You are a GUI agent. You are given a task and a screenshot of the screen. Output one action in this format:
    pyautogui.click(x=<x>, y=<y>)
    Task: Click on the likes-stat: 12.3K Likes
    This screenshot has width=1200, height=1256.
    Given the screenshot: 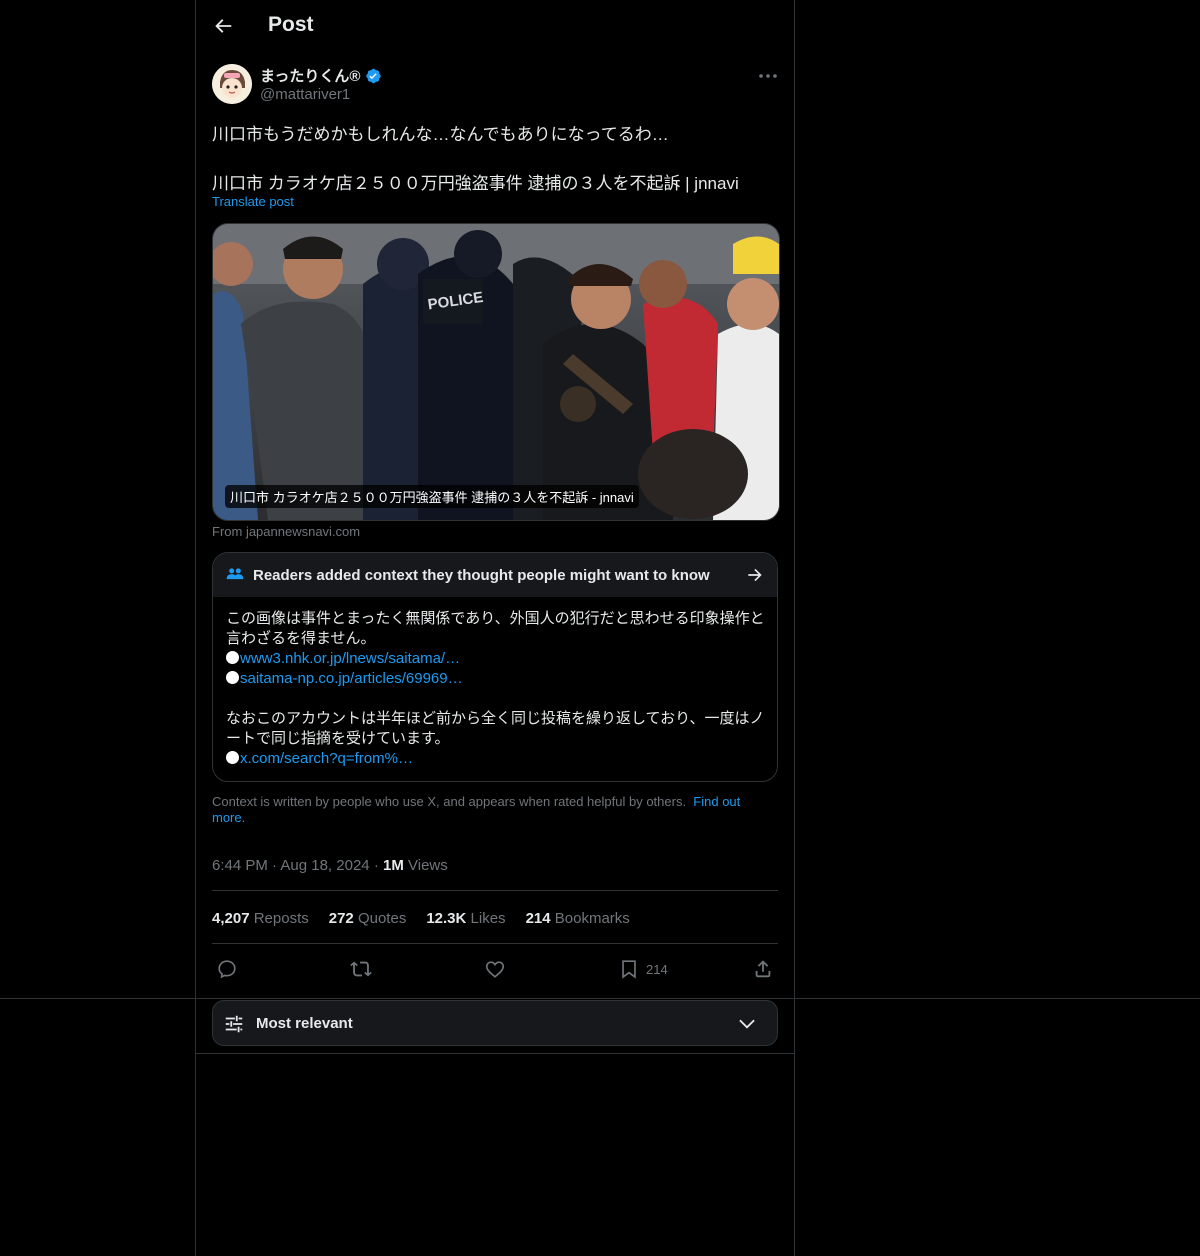 What is the action you would take?
    pyautogui.click(x=465, y=918)
    